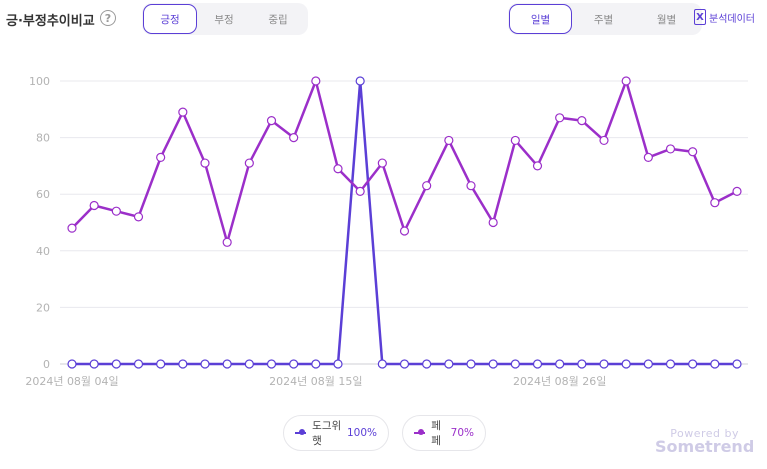  I want to click on legend-name: 도그위햇, so click(327, 433).